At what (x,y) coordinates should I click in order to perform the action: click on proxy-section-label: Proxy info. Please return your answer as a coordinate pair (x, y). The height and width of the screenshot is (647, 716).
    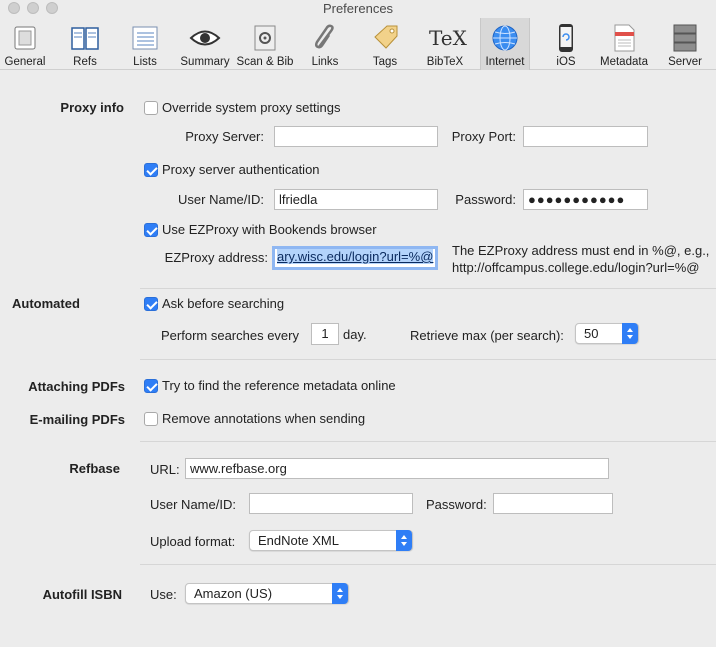
    Looking at the image, I should click on (92, 107).